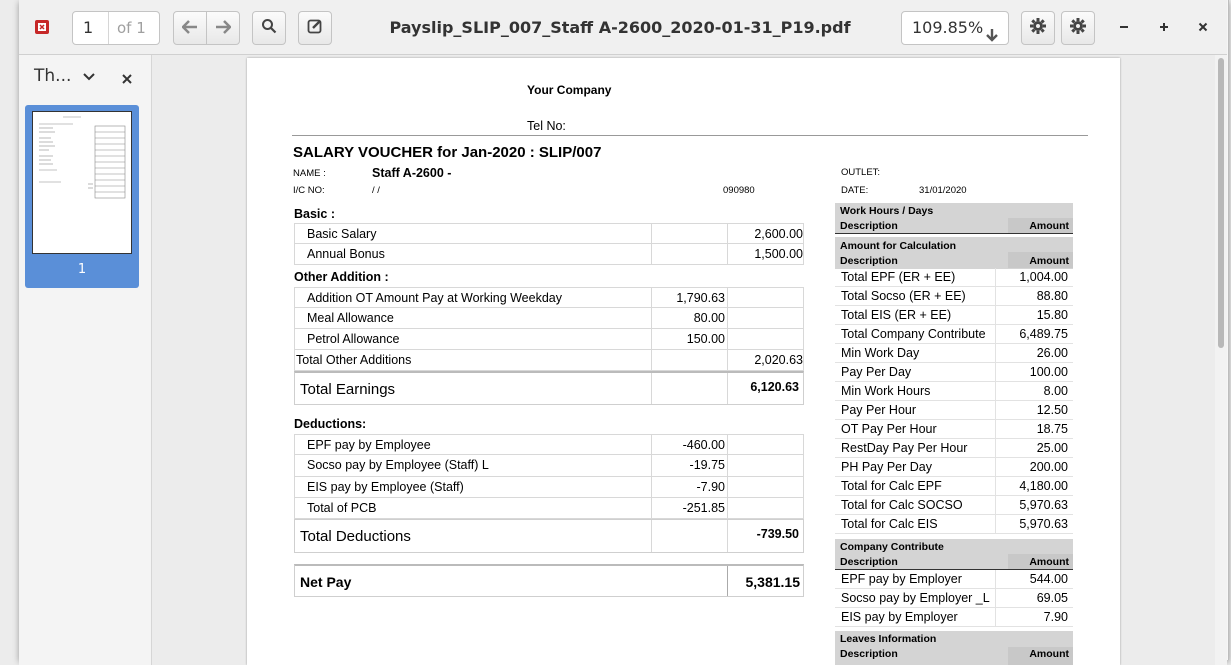 Image resolution: width=1231 pixels, height=665 pixels. I want to click on search-icon, so click(269, 28).